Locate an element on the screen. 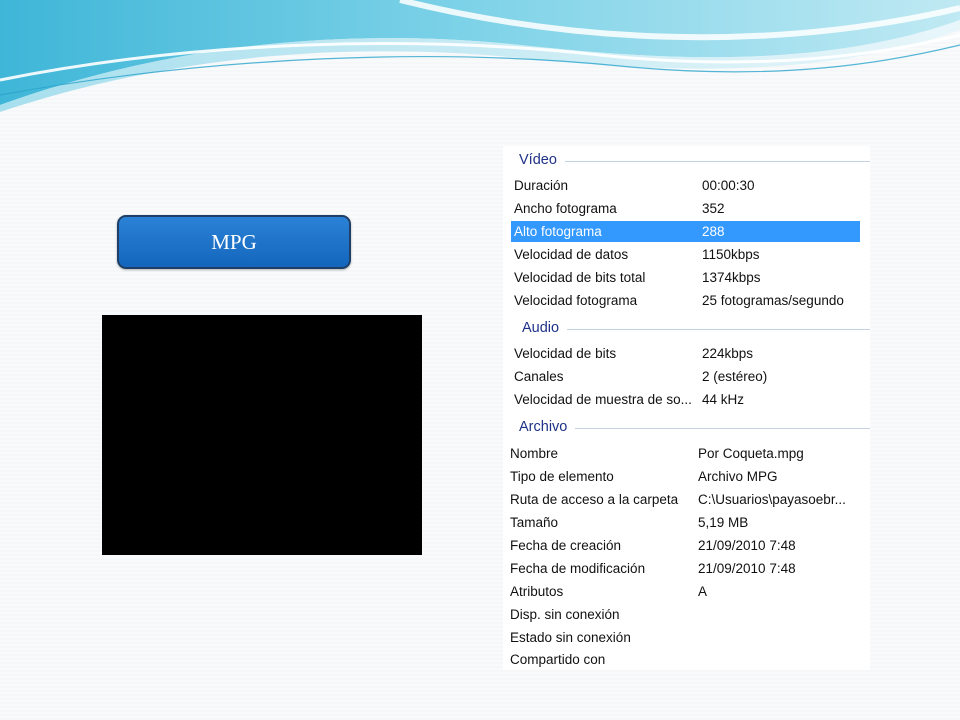 This screenshot has width=960, height=720. format-label: MPG is located at coordinates (234, 242).